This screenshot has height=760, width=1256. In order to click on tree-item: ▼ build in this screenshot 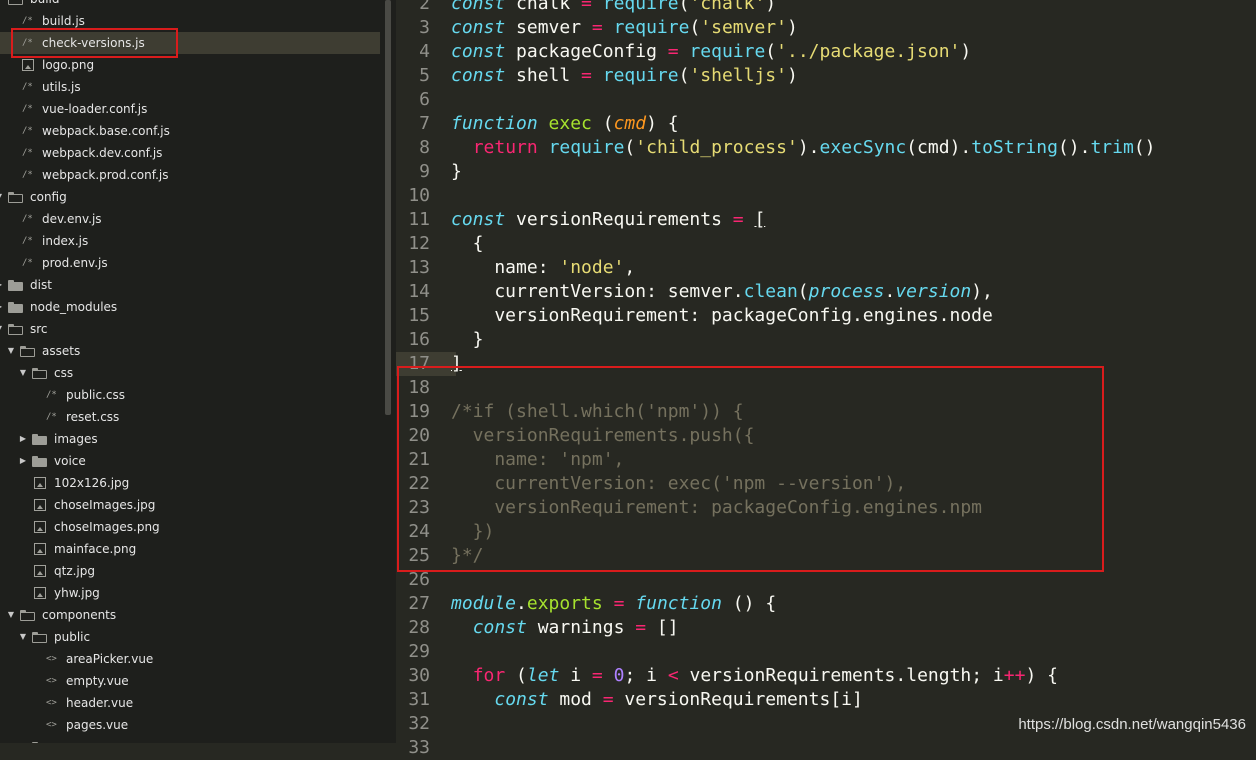, I will do `click(190, 5)`.